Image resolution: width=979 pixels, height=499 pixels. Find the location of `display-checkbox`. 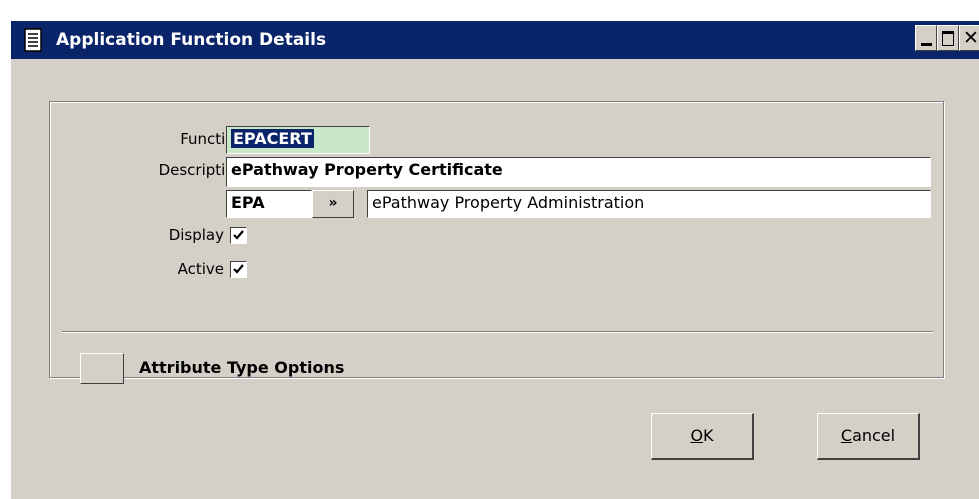

display-checkbox is located at coordinates (238, 235).